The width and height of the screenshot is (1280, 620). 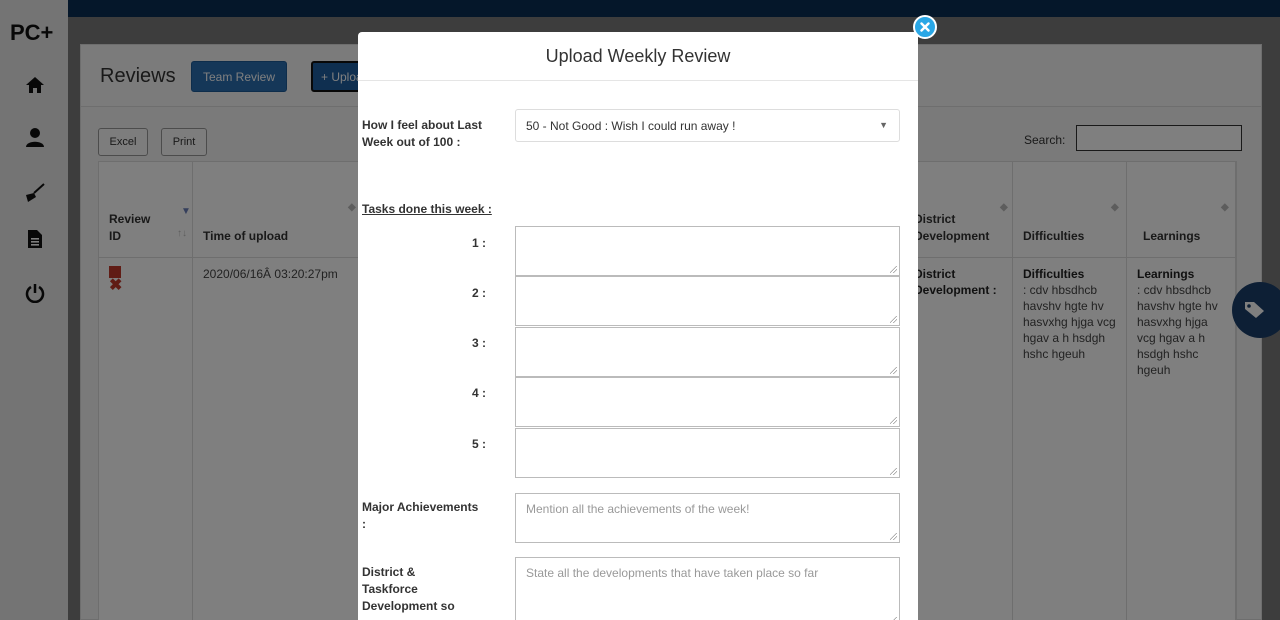 I want to click on task-1-field, so click(x=707, y=251).